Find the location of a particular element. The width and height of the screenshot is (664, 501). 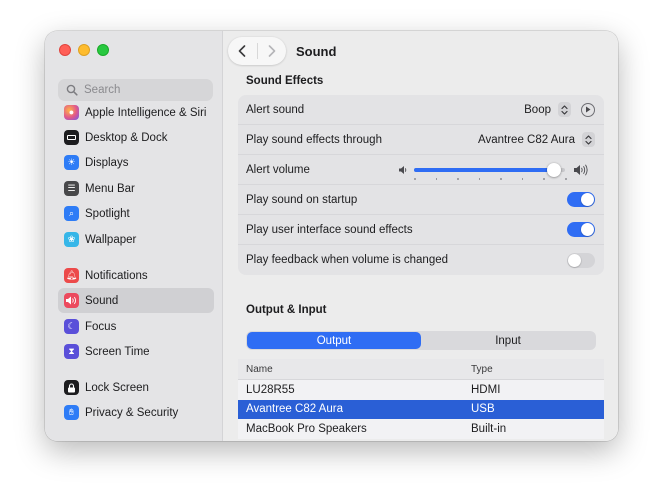

close-window-button is located at coordinates (65, 50).